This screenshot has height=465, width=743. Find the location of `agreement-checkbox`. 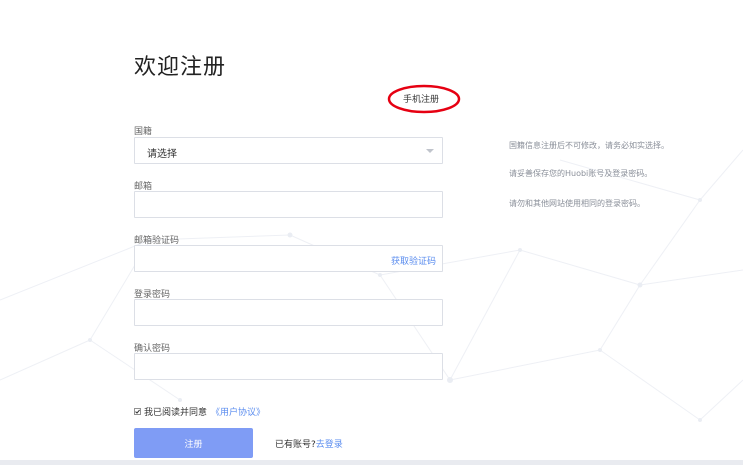

agreement-checkbox is located at coordinates (137, 411).